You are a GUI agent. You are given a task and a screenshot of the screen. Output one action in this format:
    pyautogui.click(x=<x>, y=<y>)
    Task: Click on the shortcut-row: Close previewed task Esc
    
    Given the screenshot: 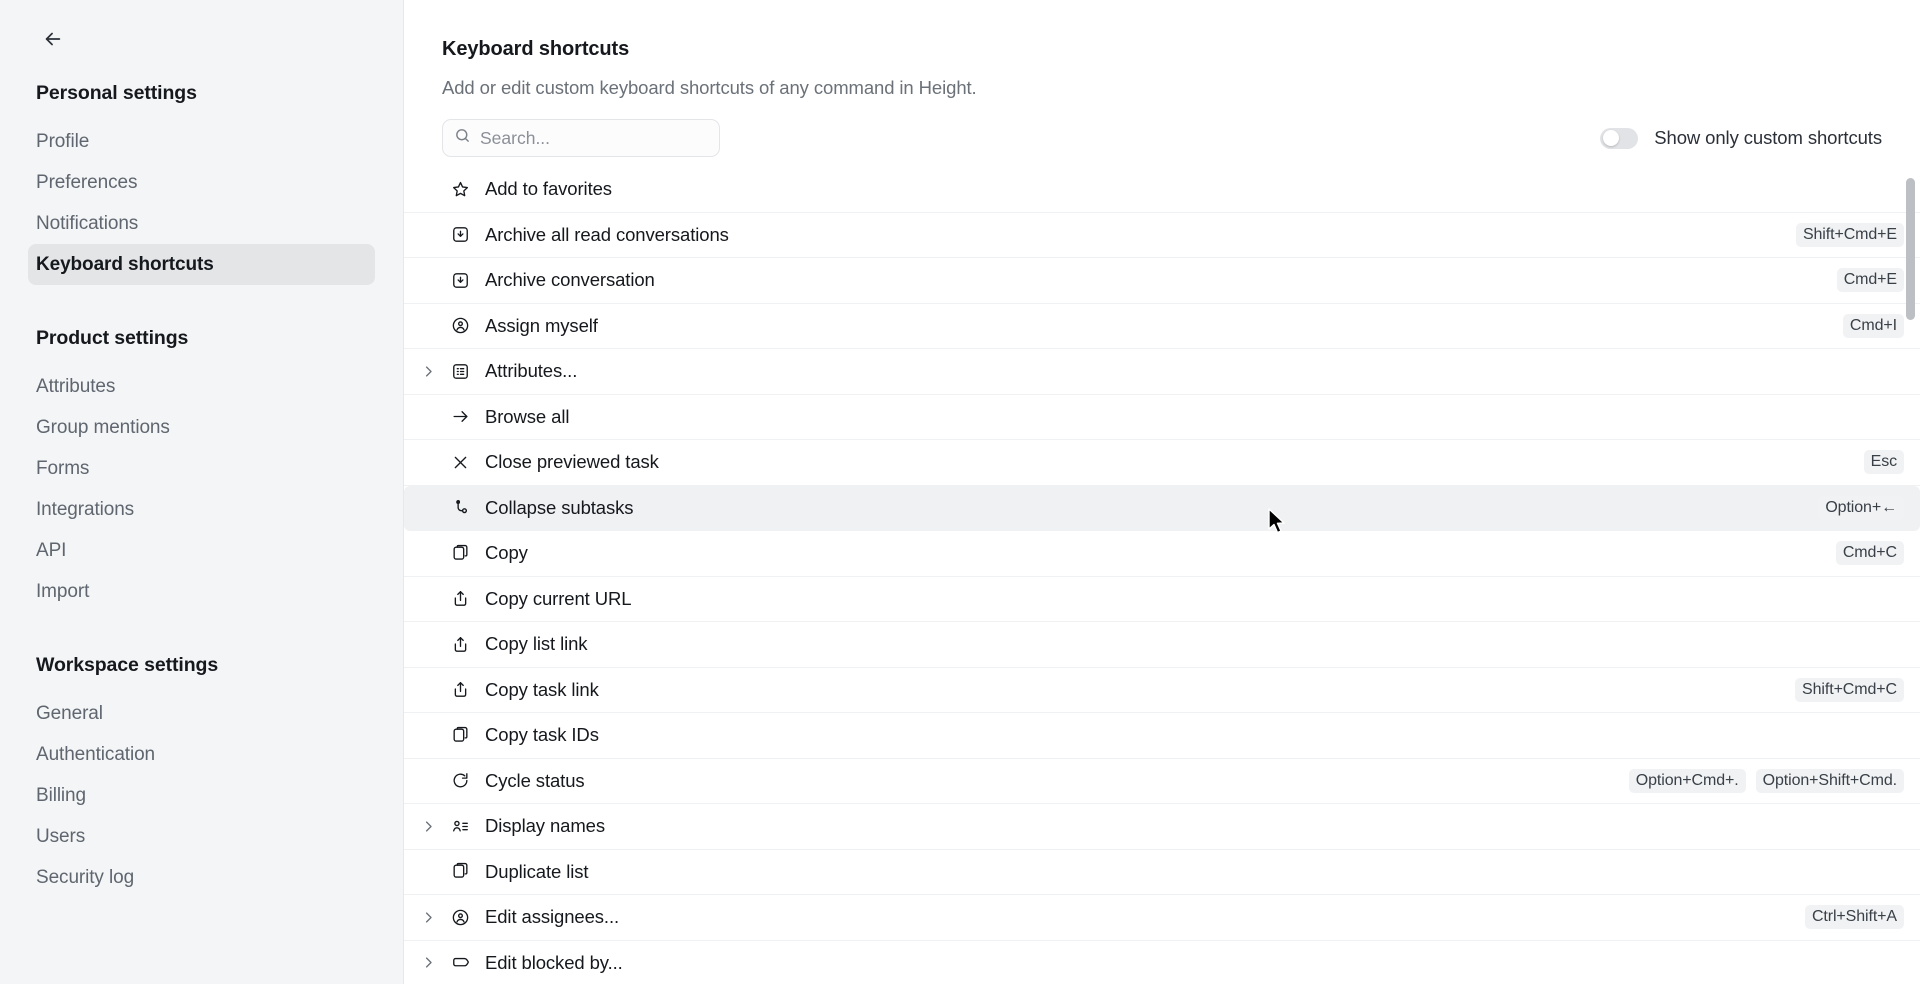 What is the action you would take?
    pyautogui.click(x=1162, y=463)
    